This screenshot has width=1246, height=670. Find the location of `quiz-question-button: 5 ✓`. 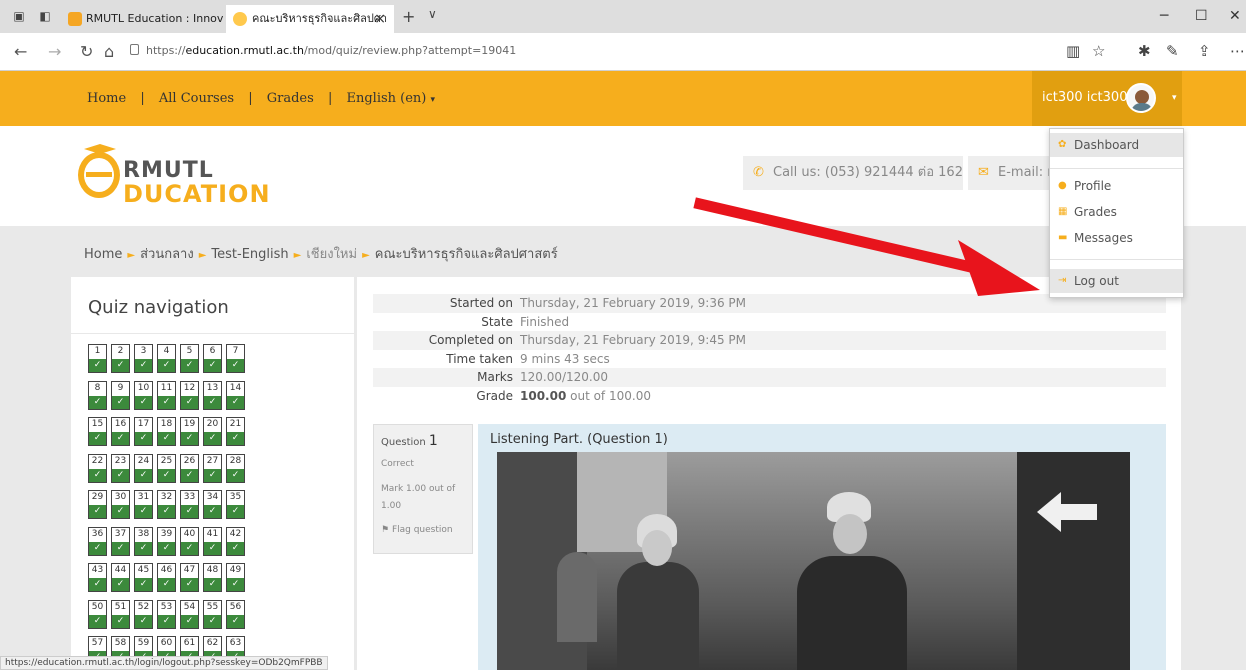

quiz-question-button: 5 ✓ is located at coordinates (189, 358).